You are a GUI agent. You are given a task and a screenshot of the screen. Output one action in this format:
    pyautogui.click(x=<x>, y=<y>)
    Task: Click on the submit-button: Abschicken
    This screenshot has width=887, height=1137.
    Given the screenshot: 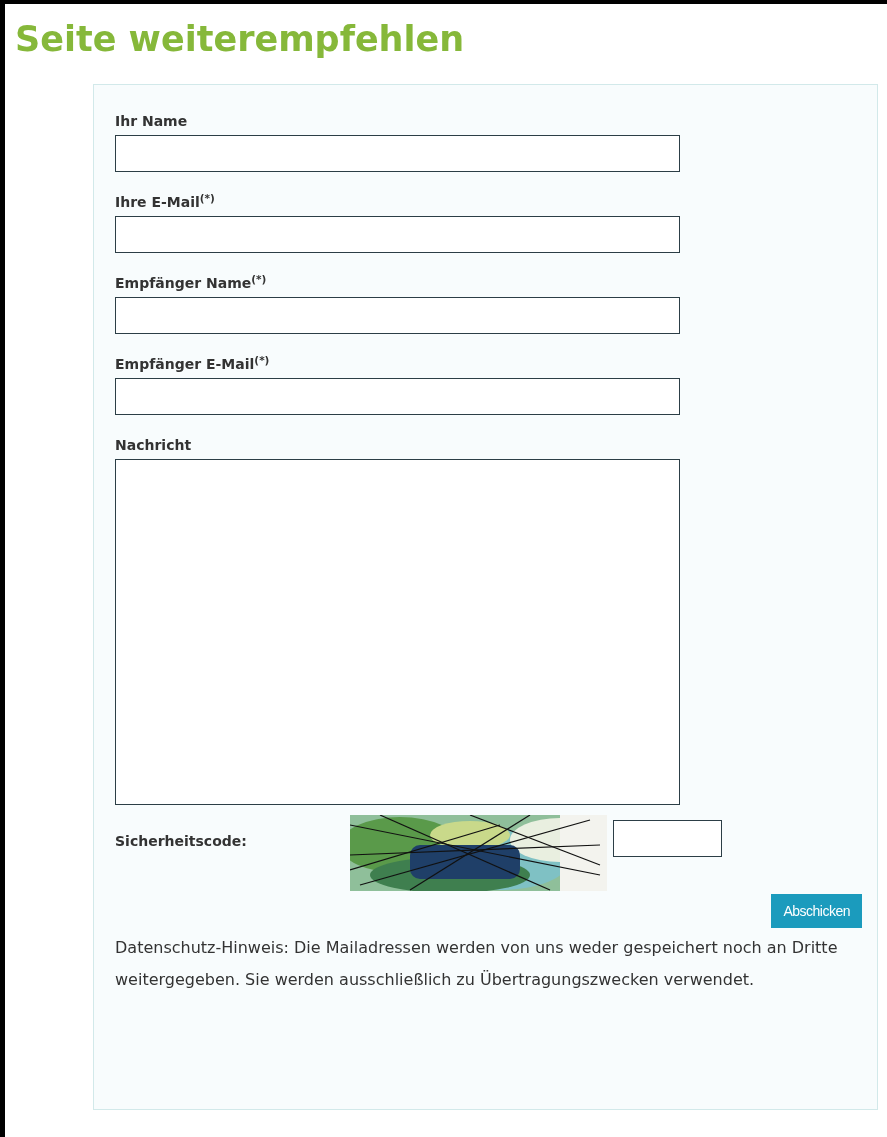 What is the action you would take?
    pyautogui.click(x=816, y=911)
    